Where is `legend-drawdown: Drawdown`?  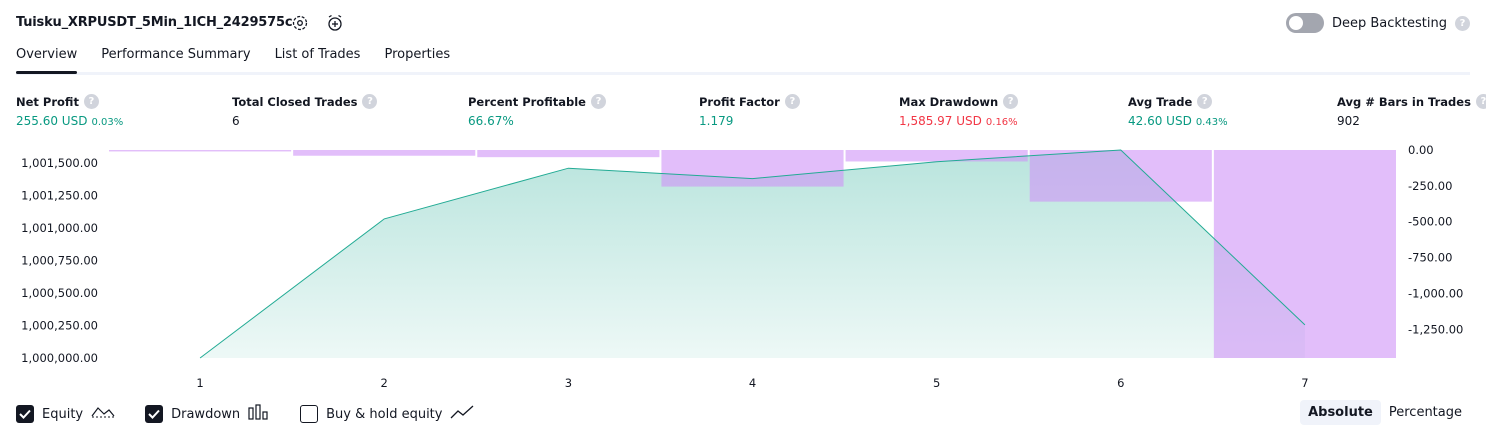
legend-drawdown: Drawdown is located at coordinates (207, 414).